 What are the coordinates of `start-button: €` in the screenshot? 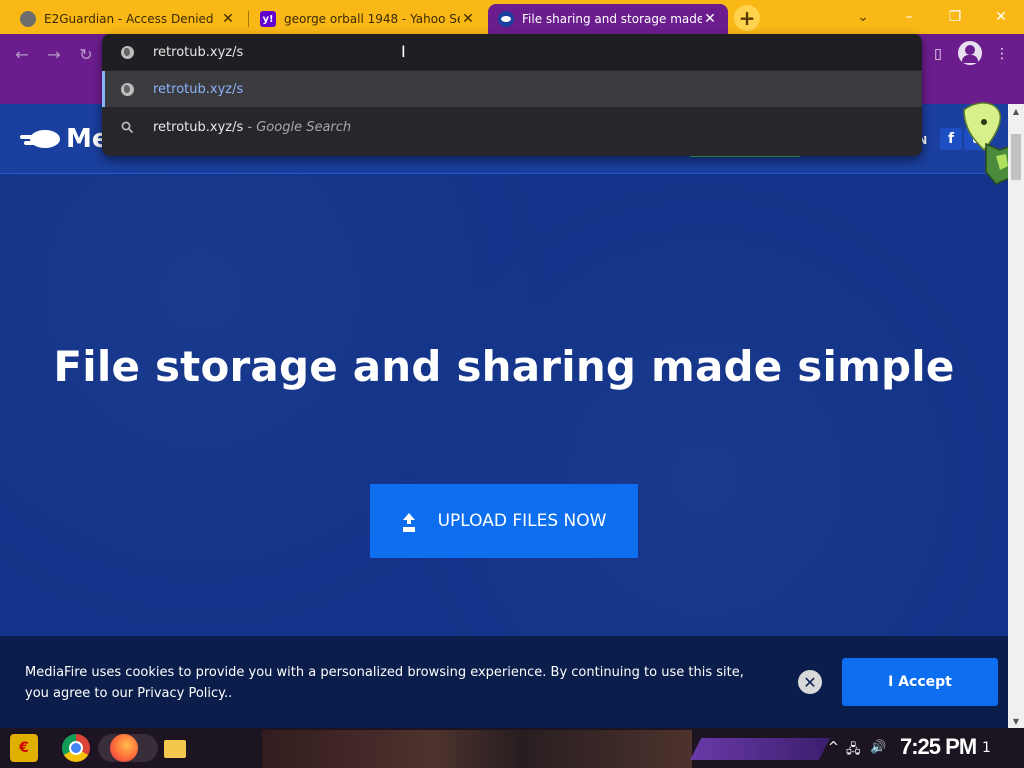 It's located at (24, 748).